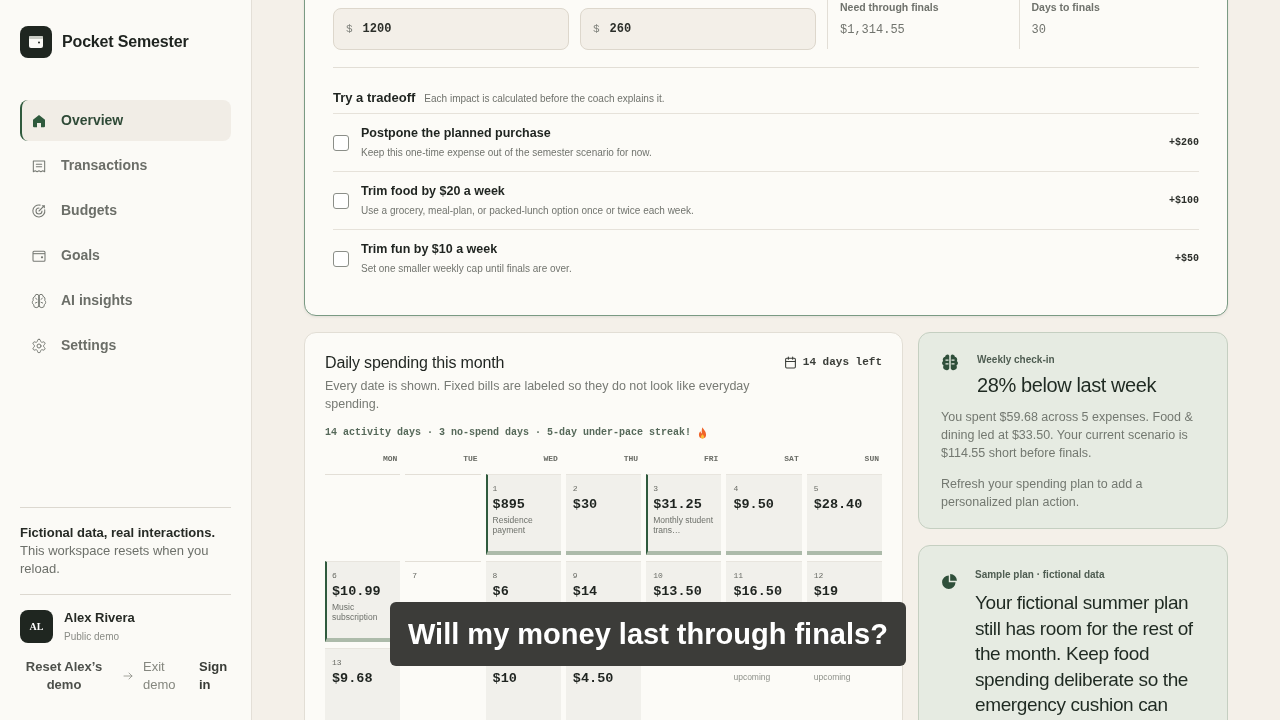 The image size is (1280, 720). Describe the element at coordinates (791, 459) in the screenshot. I see `weekday-label: SAT` at that location.